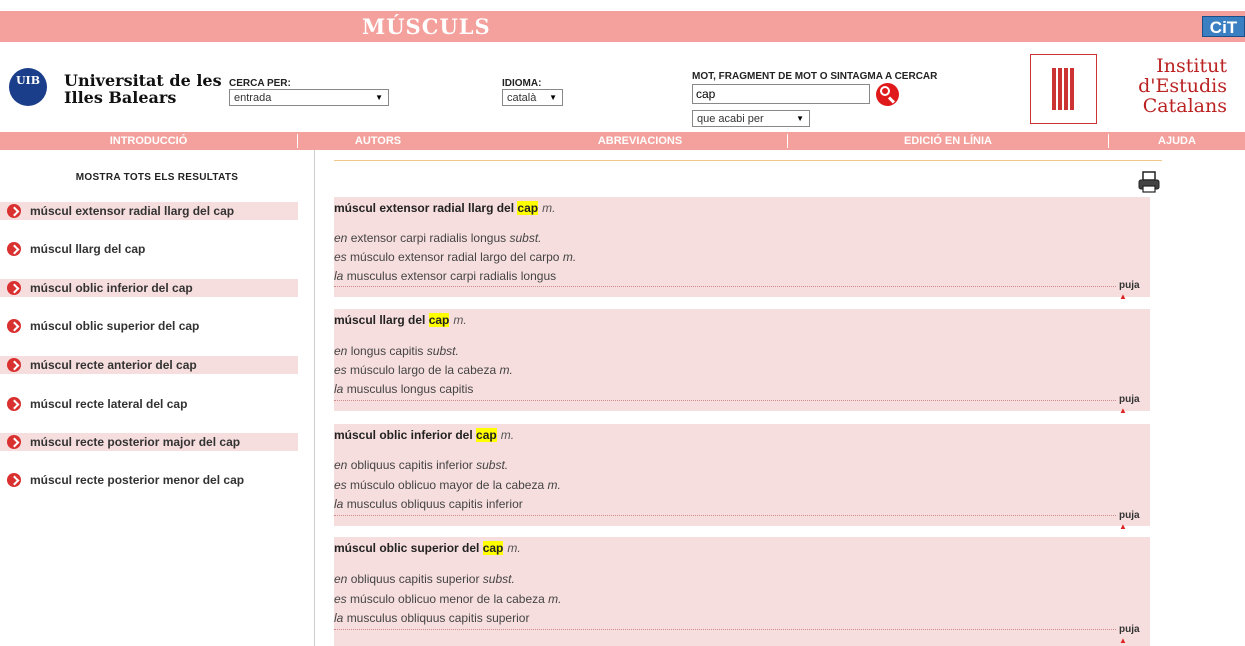 The height and width of the screenshot is (646, 1245). Describe the element at coordinates (381, 320) in the screenshot. I see `entry-title-text: múscul llarg del` at that location.